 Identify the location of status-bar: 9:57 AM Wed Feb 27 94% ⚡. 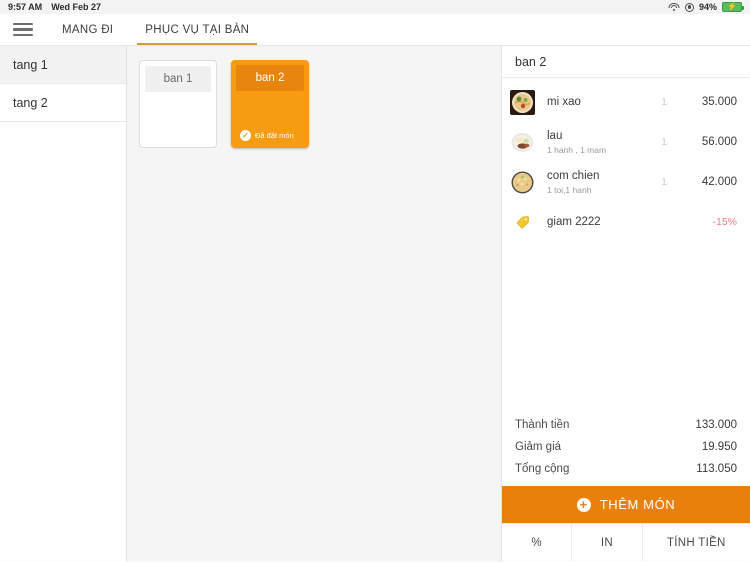
(375, 7).